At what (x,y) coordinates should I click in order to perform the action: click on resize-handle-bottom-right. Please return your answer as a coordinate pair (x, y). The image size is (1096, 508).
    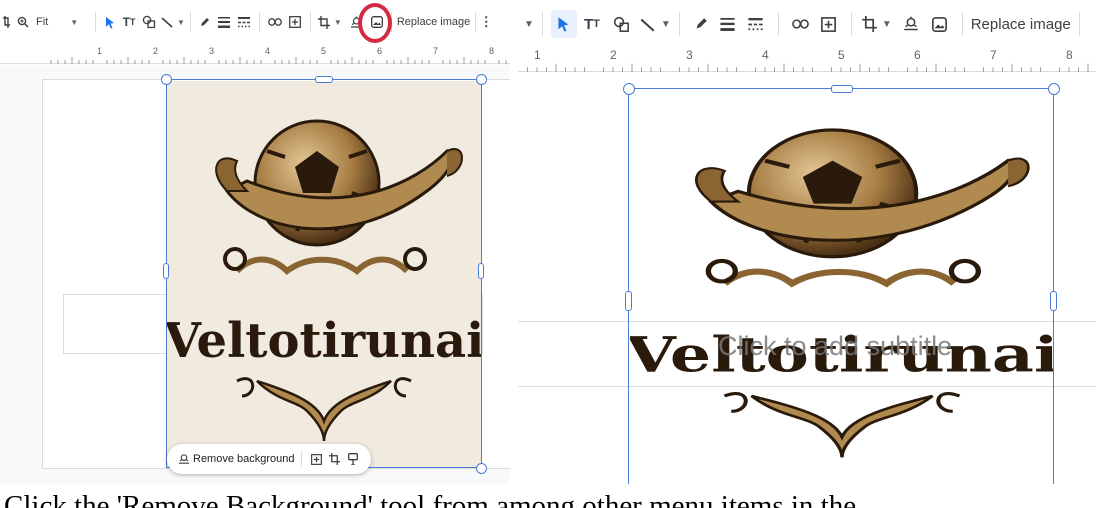
    Looking at the image, I should click on (481, 468).